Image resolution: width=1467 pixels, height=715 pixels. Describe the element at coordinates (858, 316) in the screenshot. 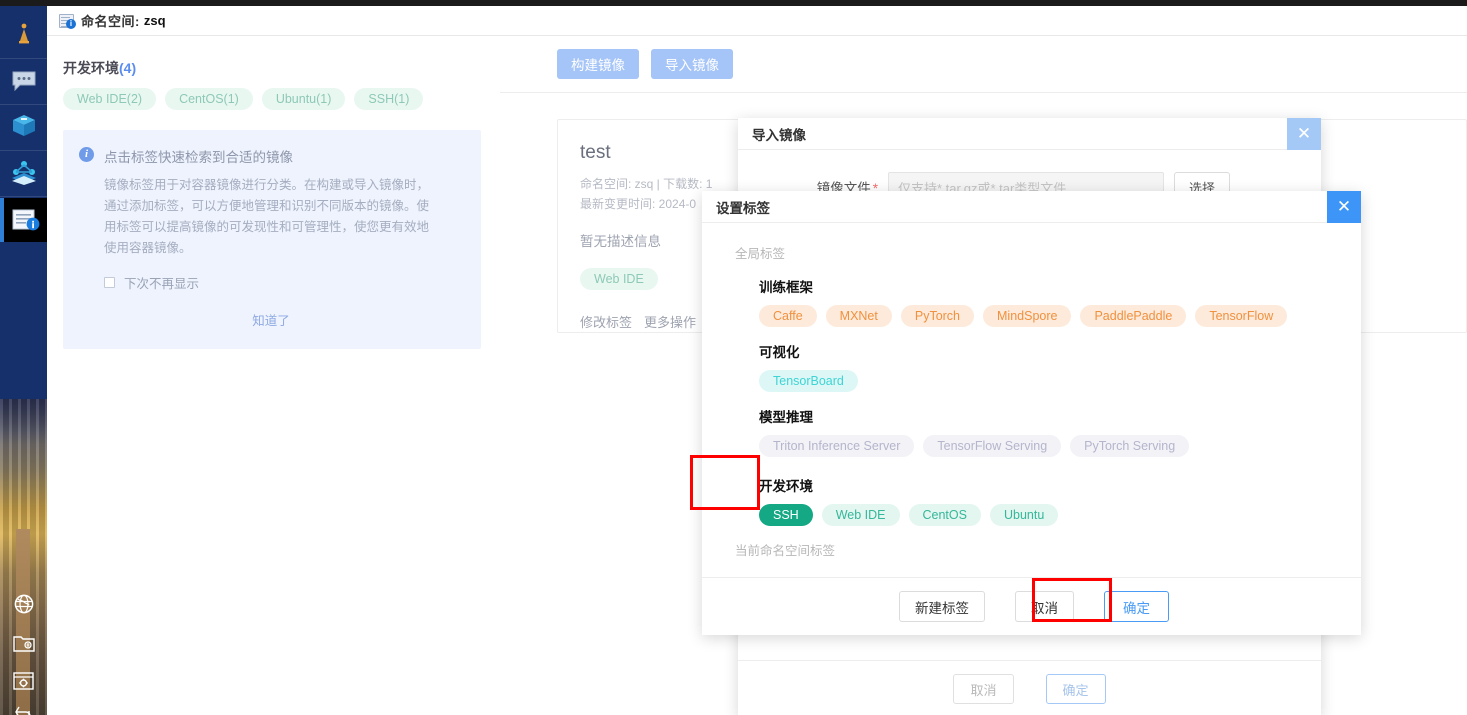

I see `tag-mxnet: MXNet` at that location.